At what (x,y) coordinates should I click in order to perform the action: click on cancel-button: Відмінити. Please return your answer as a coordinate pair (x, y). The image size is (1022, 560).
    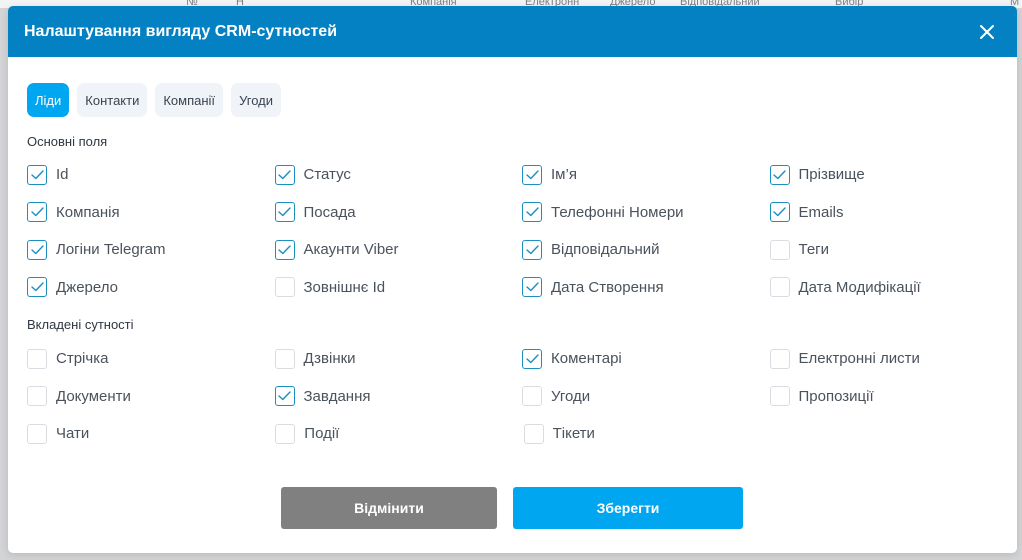
    Looking at the image, I should click on (389, 508).